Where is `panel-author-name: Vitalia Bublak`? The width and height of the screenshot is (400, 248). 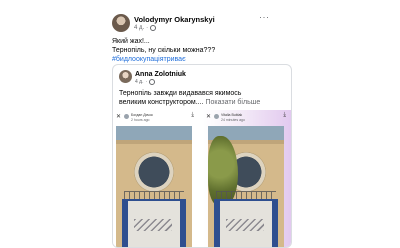
panel-author-name: Vitalia Bublak is located at coordinates (232, 115).